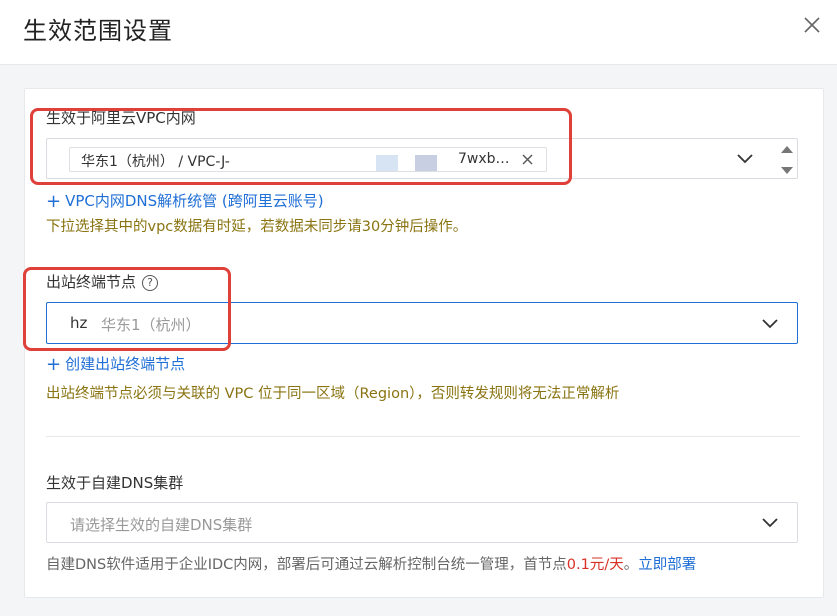 Image resolution: width=837 pixels, height=616 pixels. What do you see at coordinates (527, 159) in the screenshot?
I see `tag-close-icon` at bounding box center [527, 159].